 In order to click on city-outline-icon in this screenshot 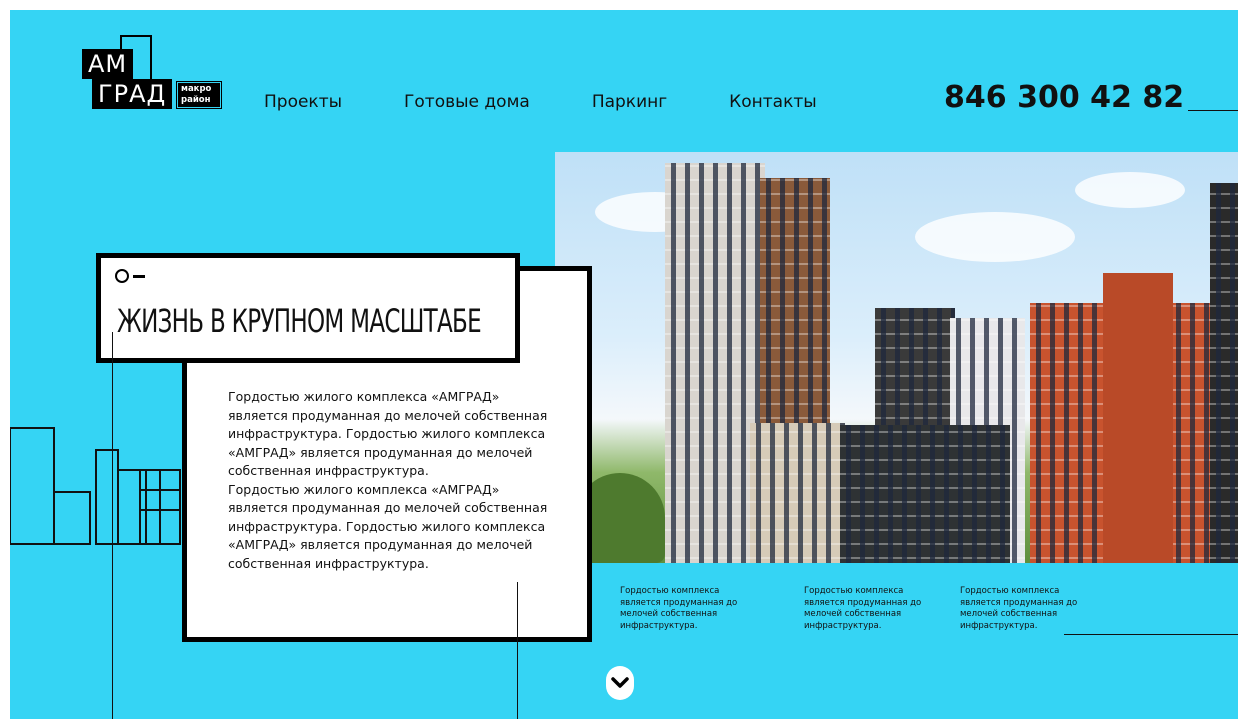, I will do `click(95, 486)`.